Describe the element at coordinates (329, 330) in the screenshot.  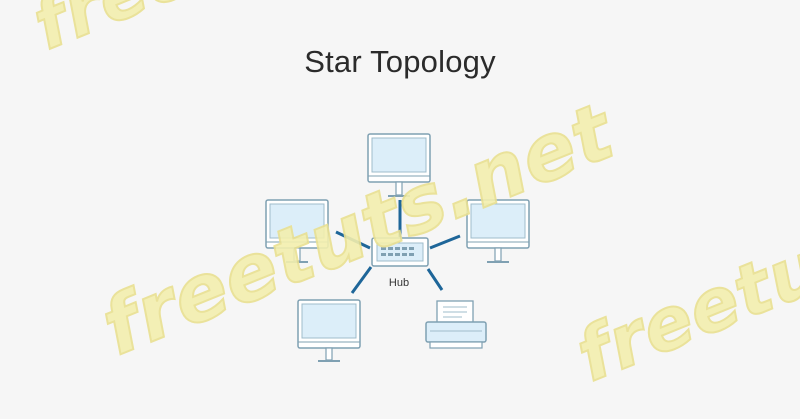
I see `monitor-bottom-left` at that location.